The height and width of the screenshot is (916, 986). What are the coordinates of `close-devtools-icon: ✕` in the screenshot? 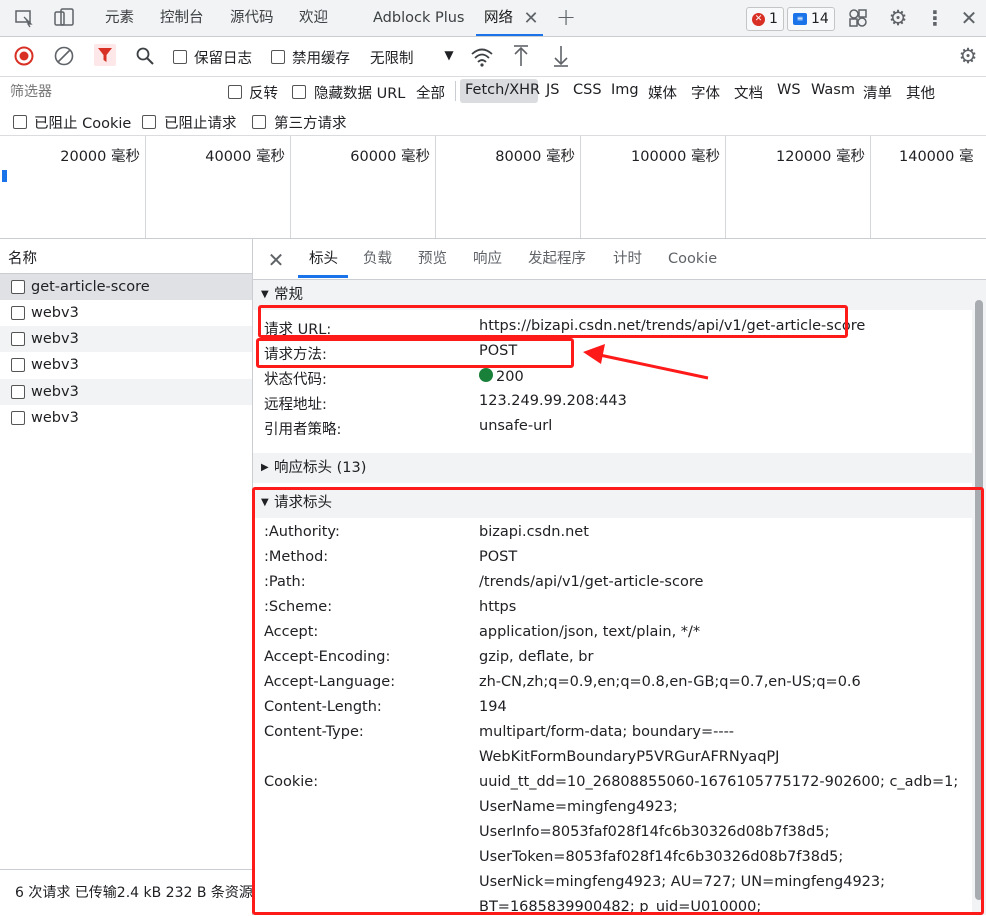 It's located at (969, 18).